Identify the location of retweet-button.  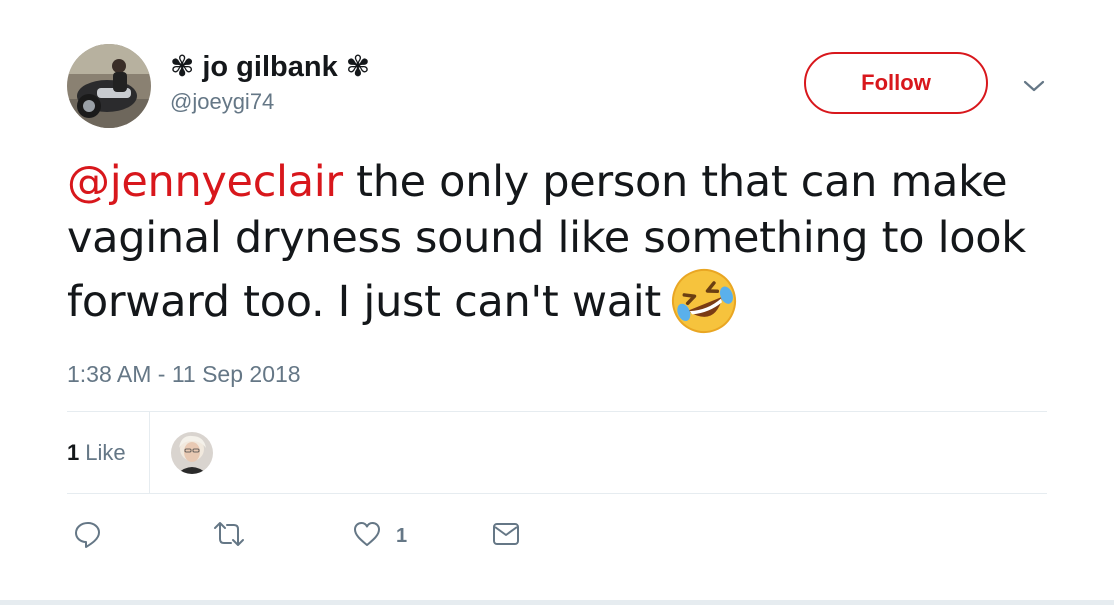
(229, 536).